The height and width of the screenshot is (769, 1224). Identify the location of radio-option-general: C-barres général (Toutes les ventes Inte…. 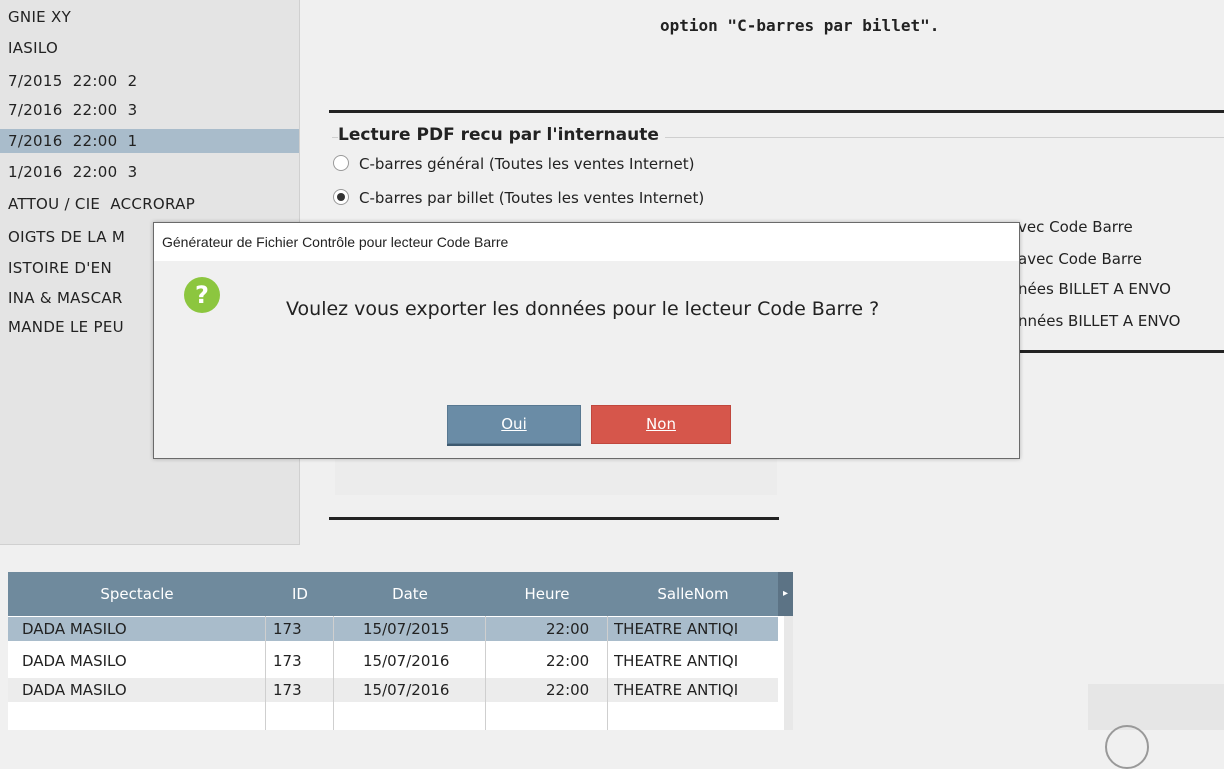
(513, 164).